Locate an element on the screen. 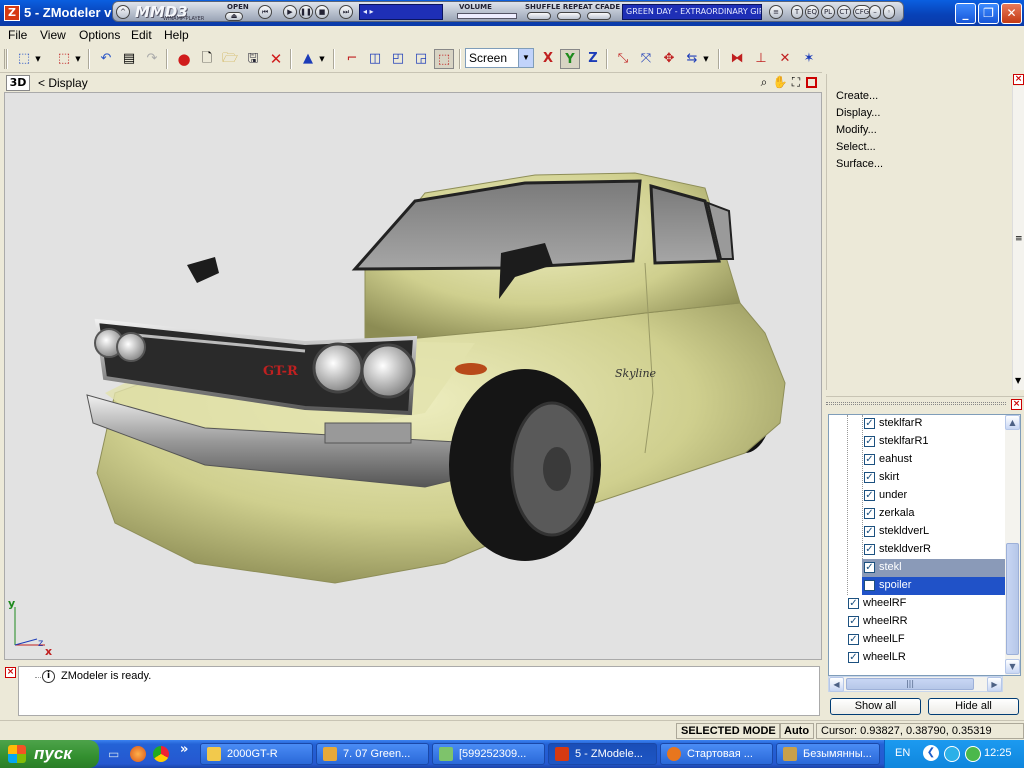 Image resolution: width=1024 pixels, height=768 pixels. tray-back-icon: ❮ is located at coordinates (931, 753).